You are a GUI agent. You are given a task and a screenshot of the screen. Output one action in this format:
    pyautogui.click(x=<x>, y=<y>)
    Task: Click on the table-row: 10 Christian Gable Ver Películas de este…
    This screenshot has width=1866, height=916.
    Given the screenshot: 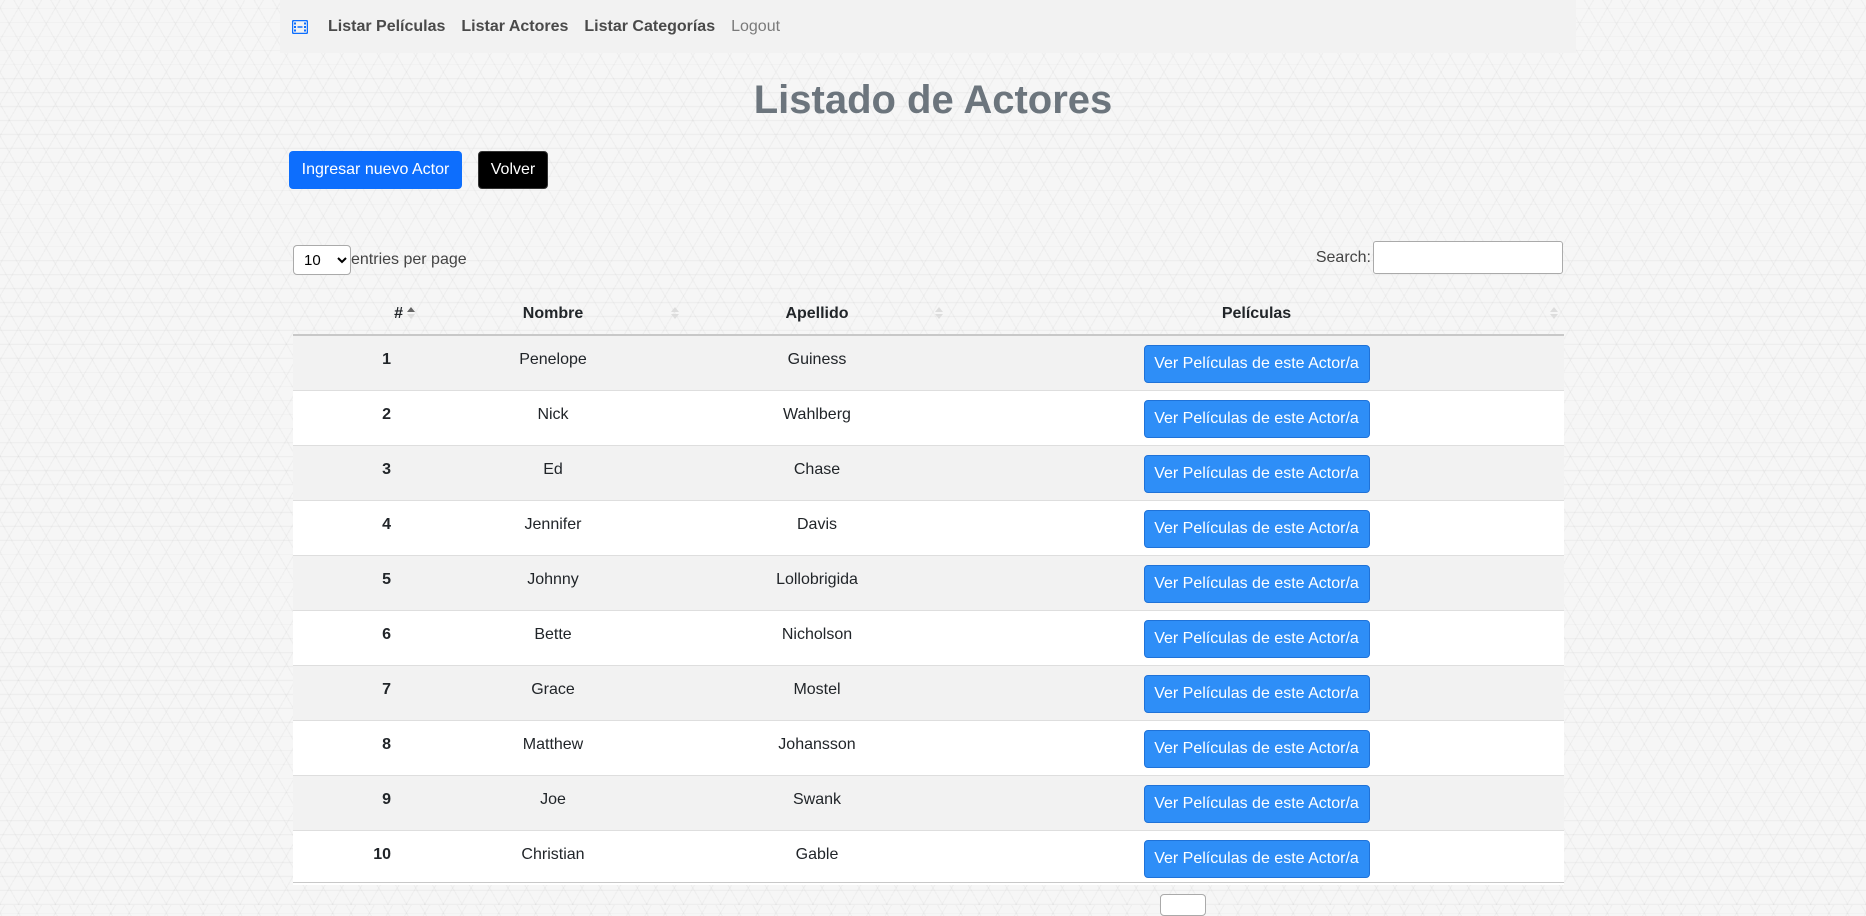 What is the action you would take?
    pyautogui.click(x=928, y=857)
    